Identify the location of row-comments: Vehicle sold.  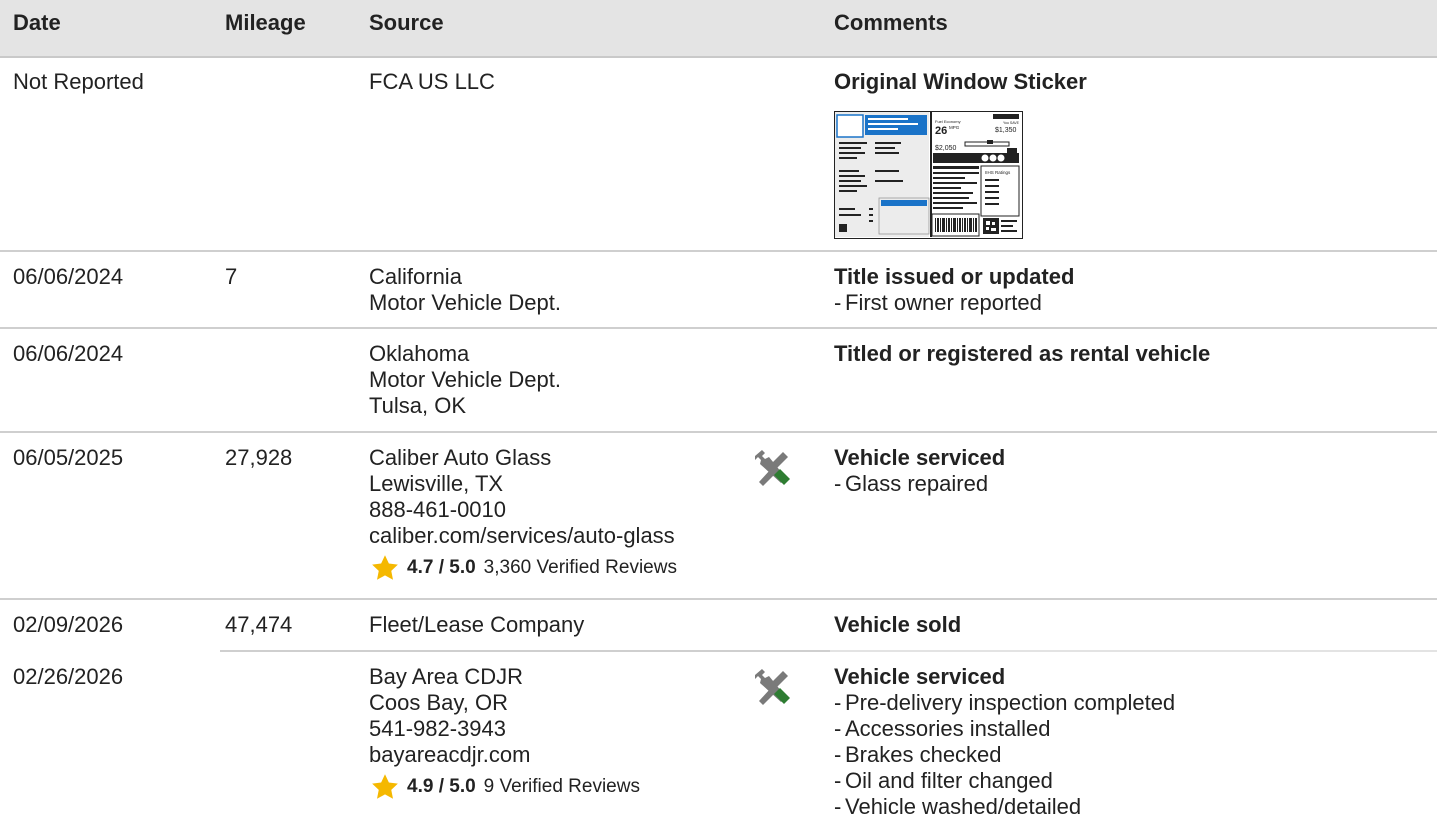
(897, 625).